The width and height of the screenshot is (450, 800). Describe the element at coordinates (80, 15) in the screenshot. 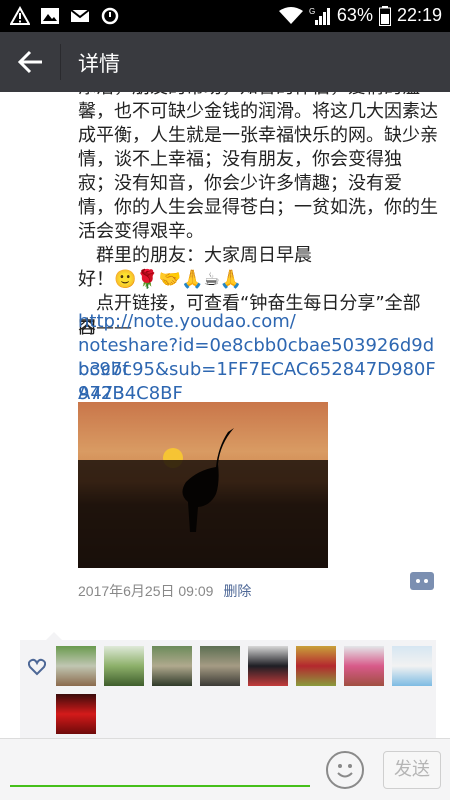

I see `mail-icon` at that location.